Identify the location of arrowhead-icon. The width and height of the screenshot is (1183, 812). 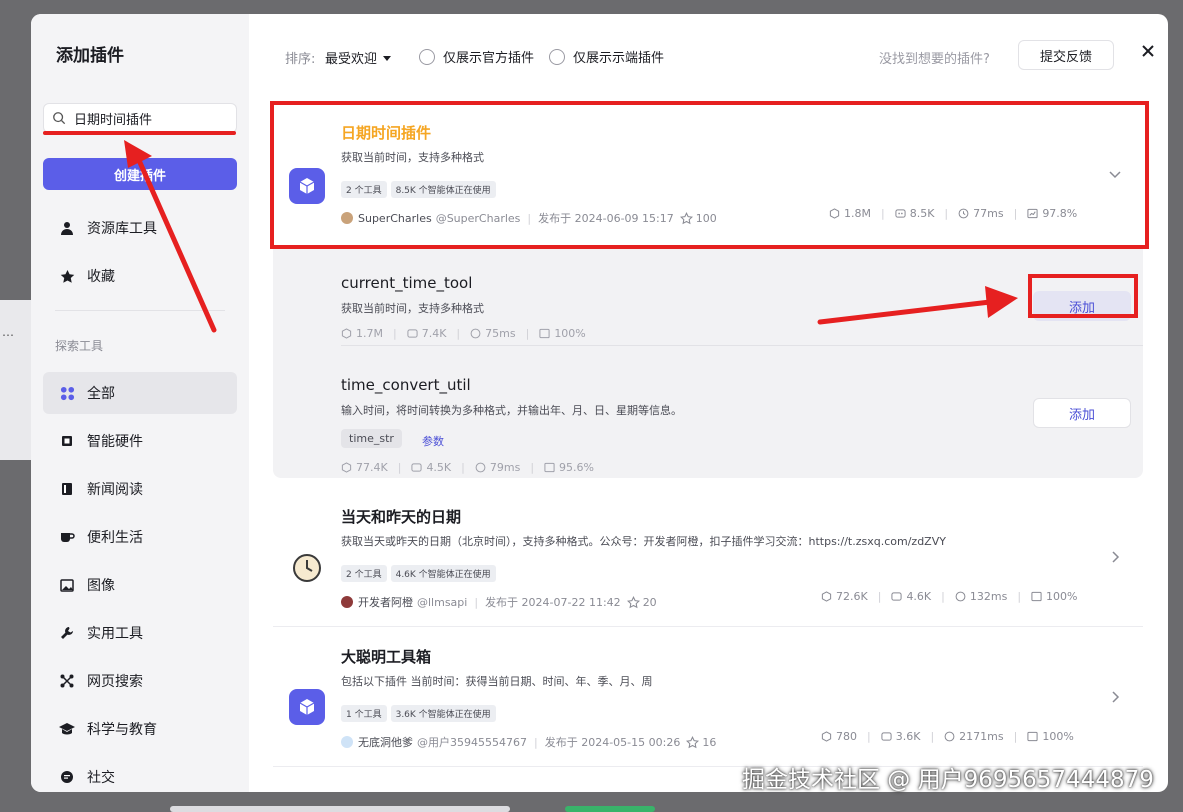
(1001, 302).